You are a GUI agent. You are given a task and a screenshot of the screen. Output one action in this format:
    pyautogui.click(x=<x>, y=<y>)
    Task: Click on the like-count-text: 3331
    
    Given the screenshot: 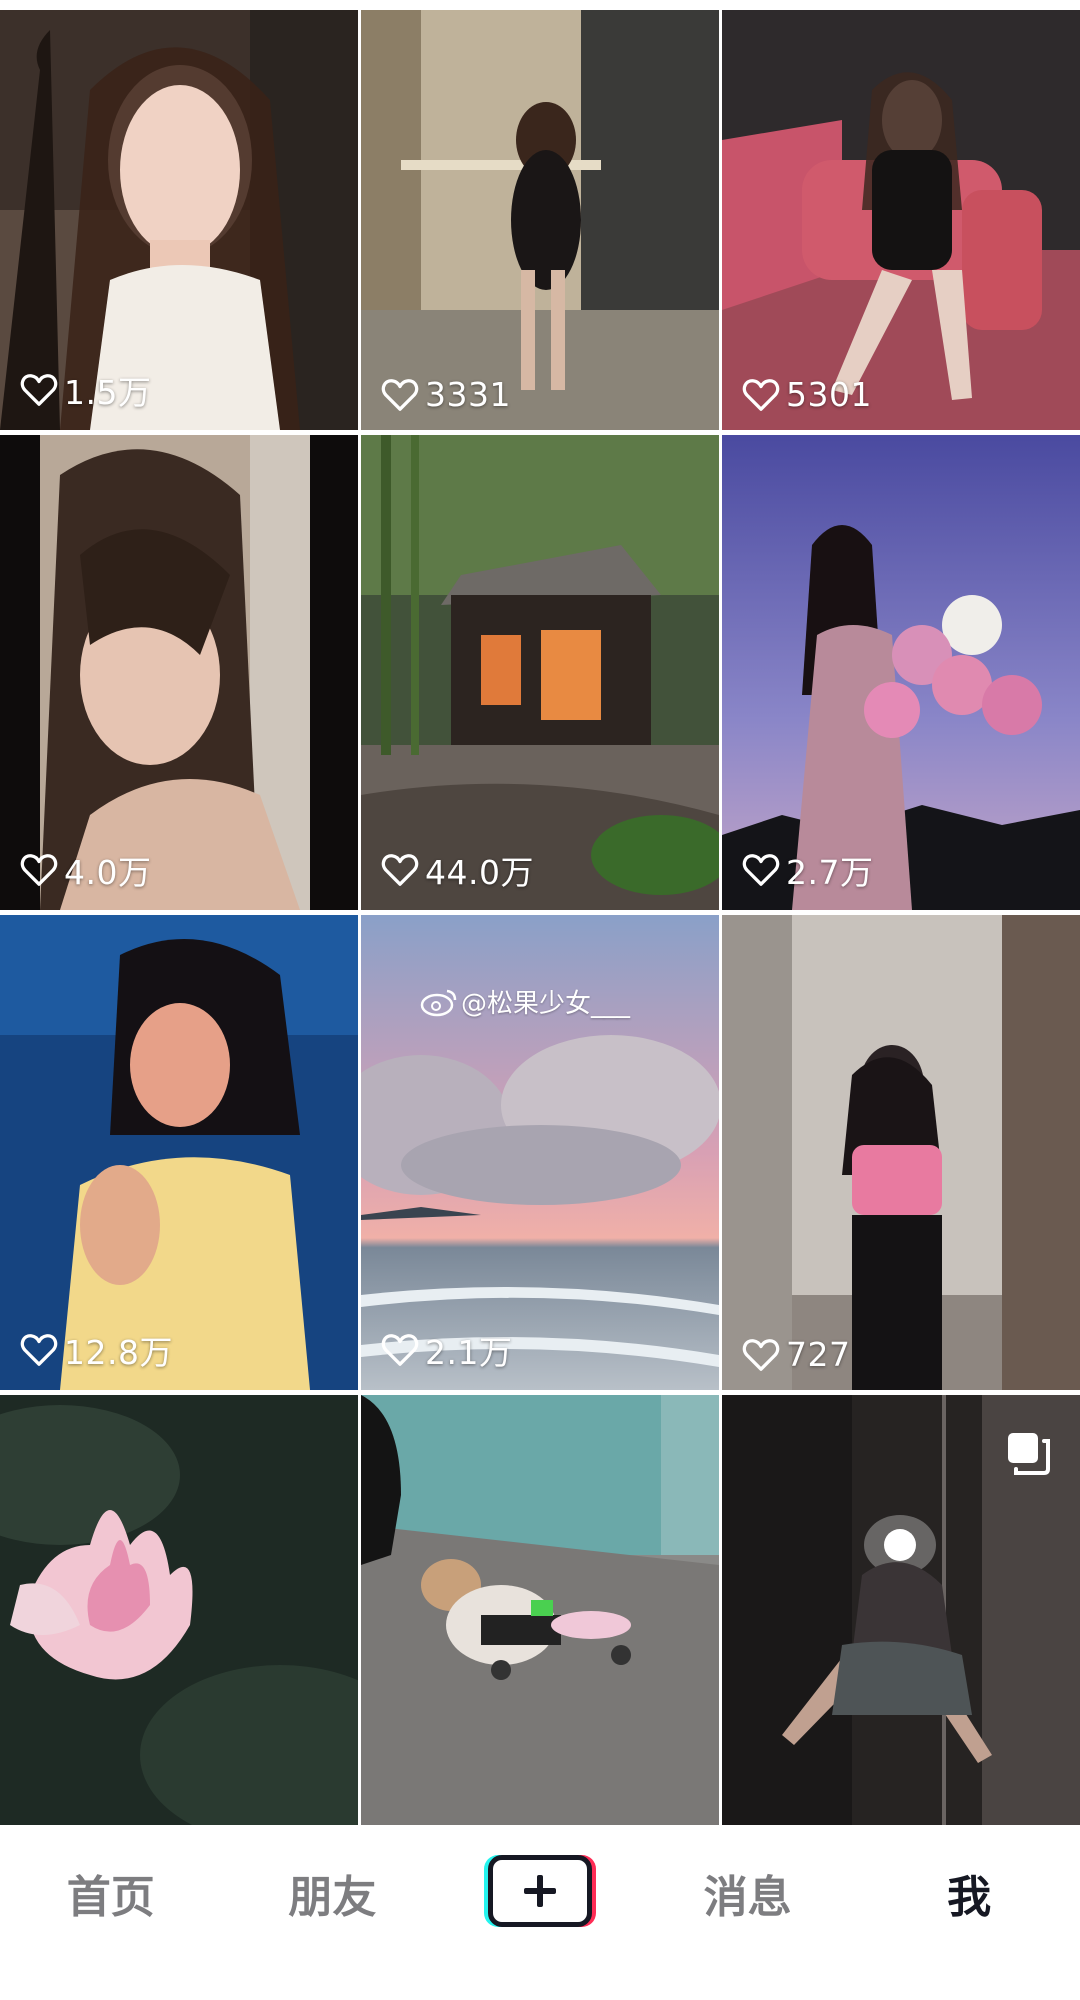 What is the action you would take?
    pyautogui.click(x=468, y=394)
    